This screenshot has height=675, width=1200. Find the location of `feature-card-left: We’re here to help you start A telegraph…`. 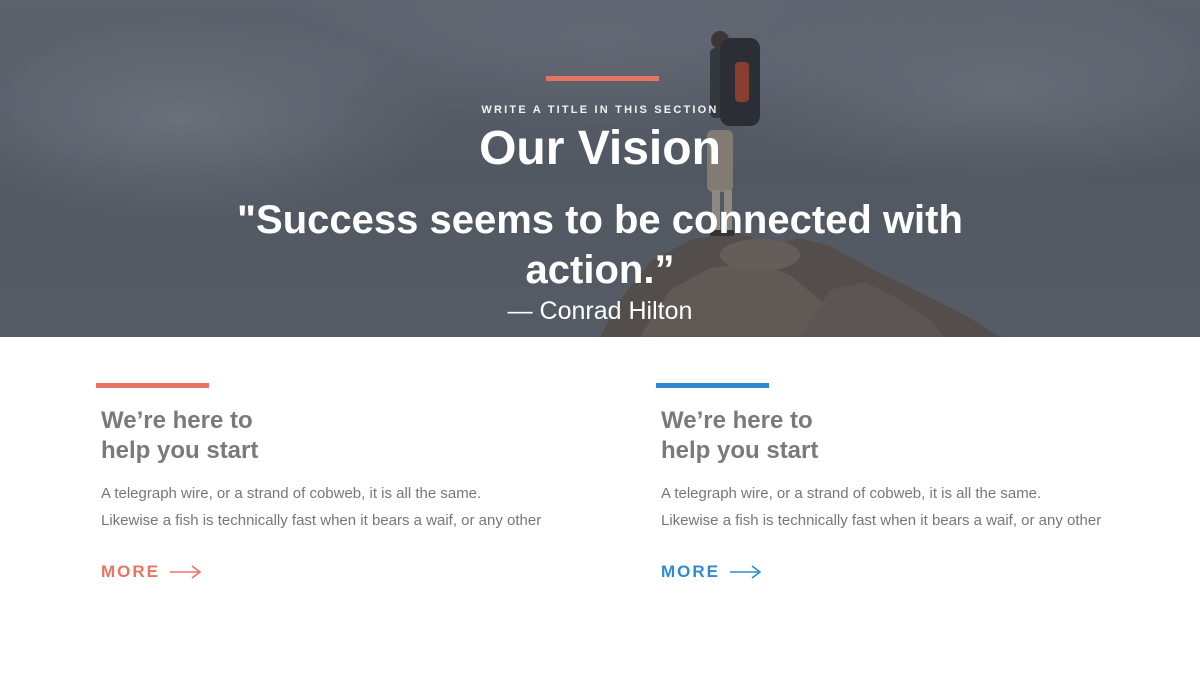

feature-card-left: We’re here to help you start A telegraph… is located at coordinates (346, 482).